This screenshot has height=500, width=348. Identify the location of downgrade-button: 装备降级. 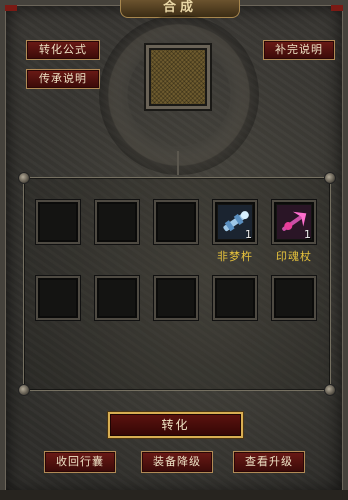
(177, 462).